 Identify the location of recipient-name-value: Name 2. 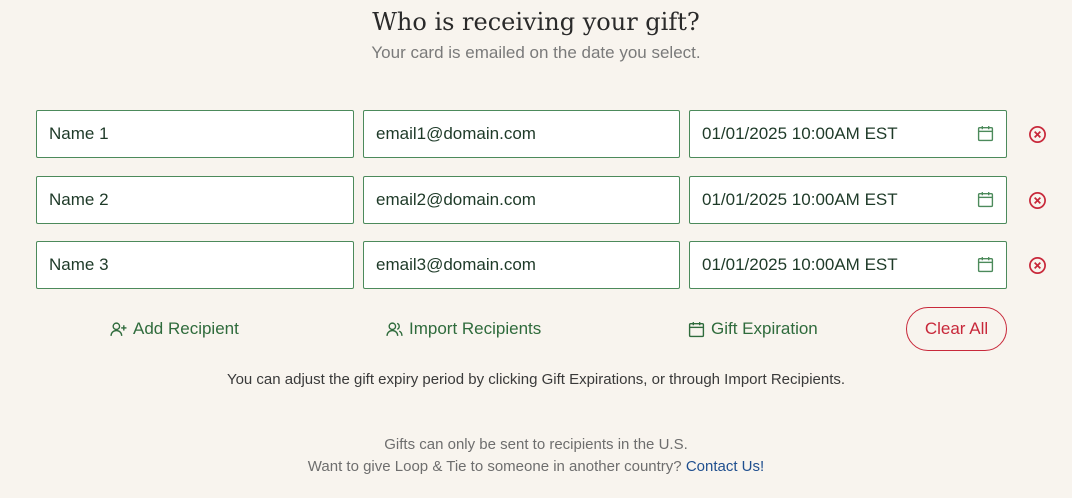
(79, 199).